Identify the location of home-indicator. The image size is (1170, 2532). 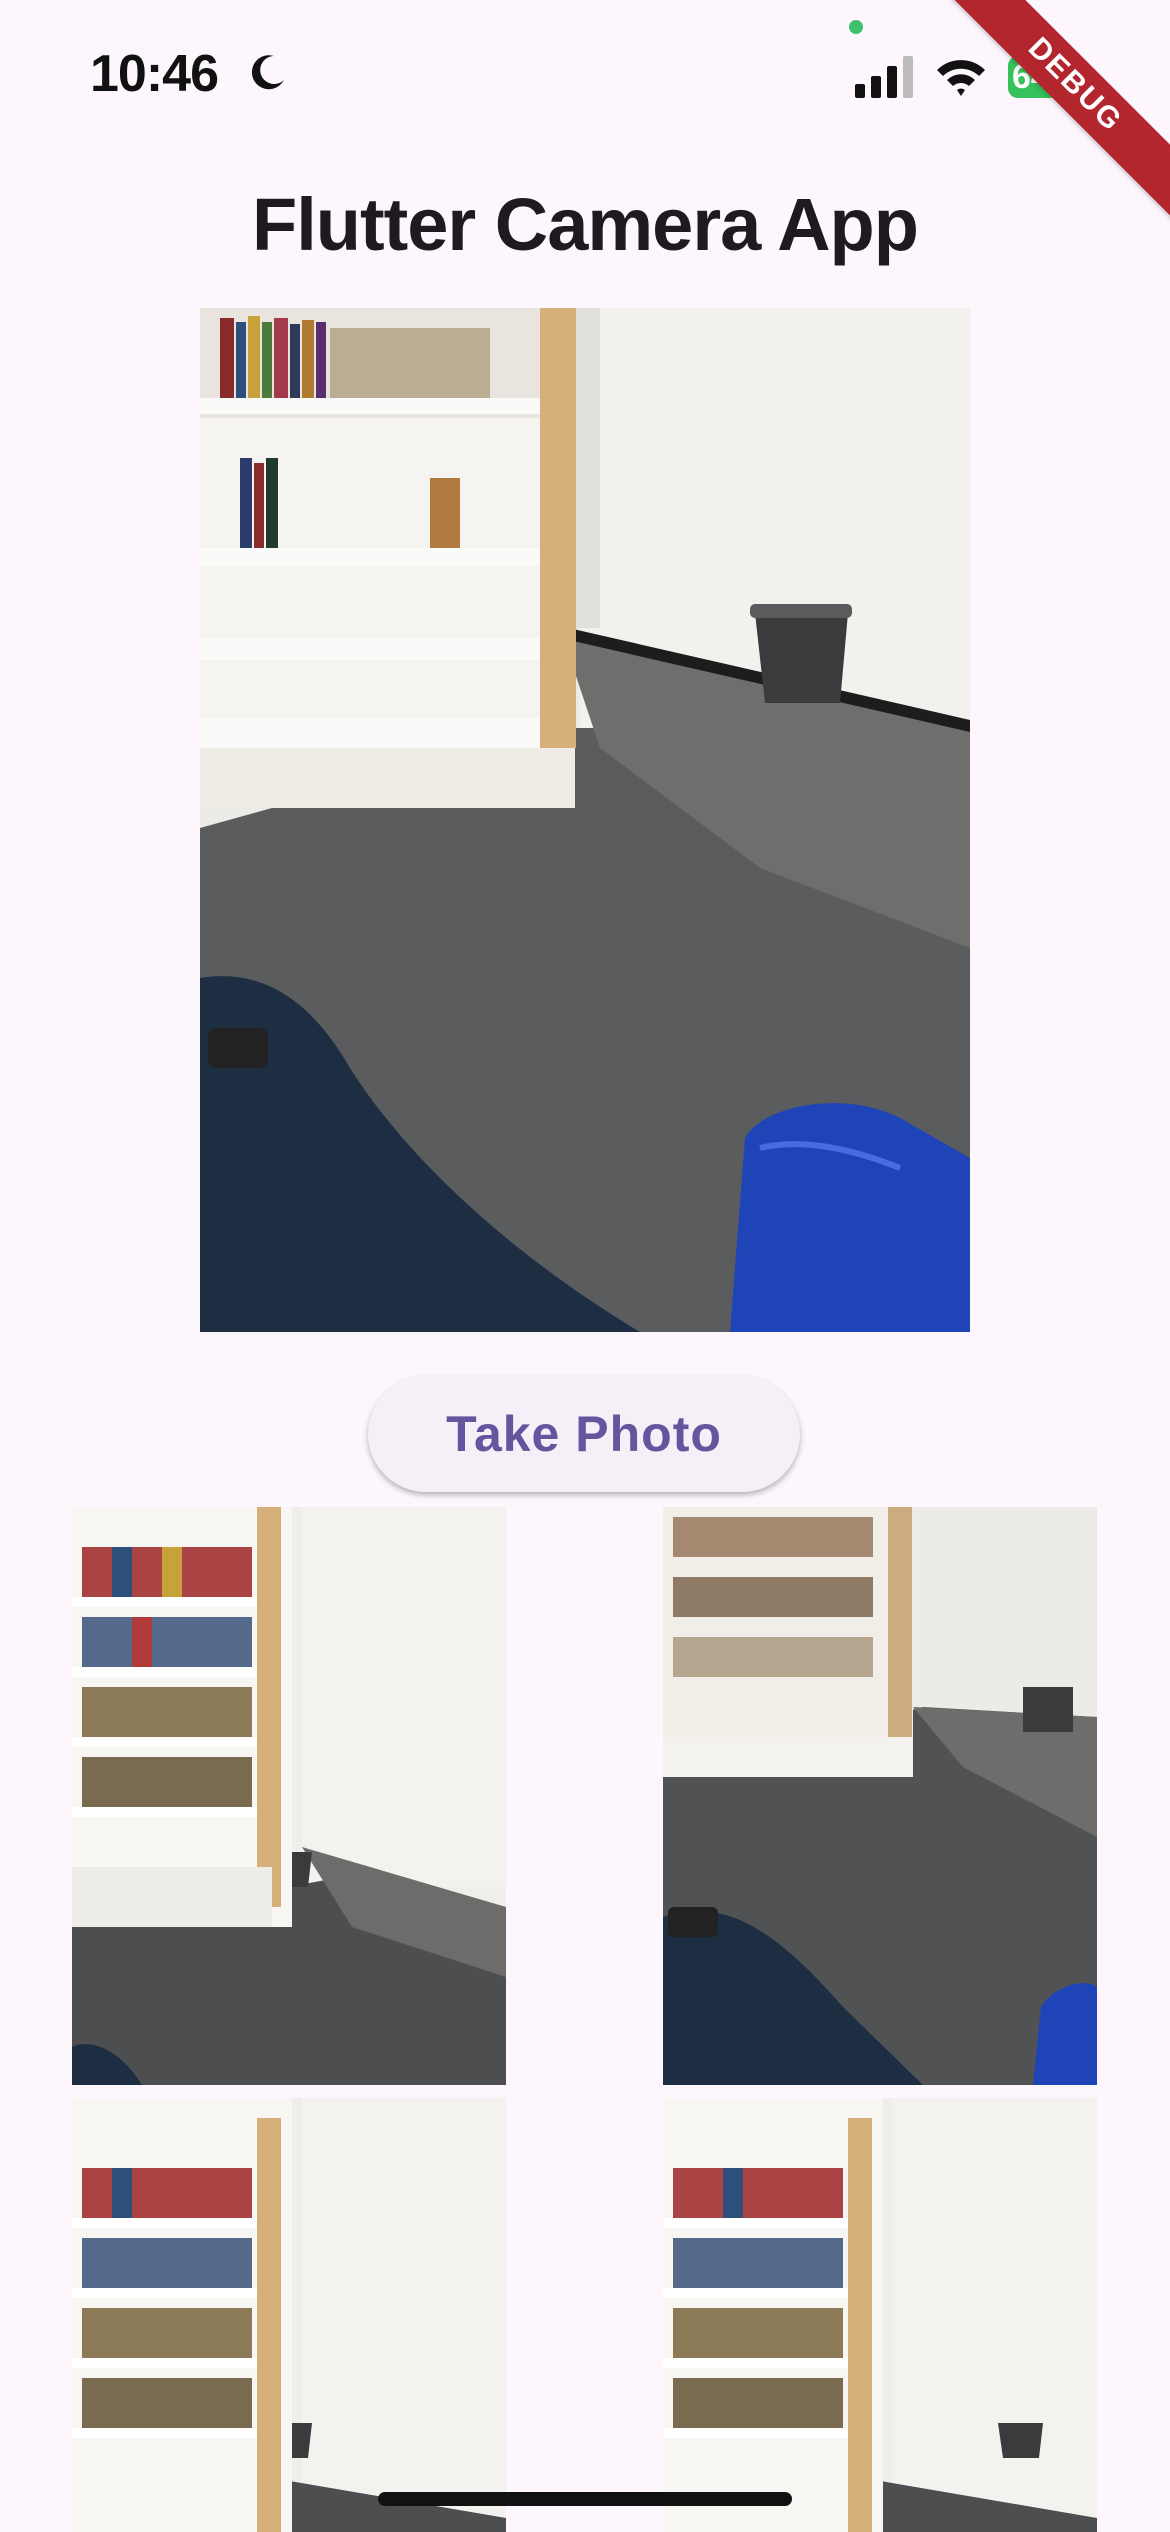
(585, 2499).